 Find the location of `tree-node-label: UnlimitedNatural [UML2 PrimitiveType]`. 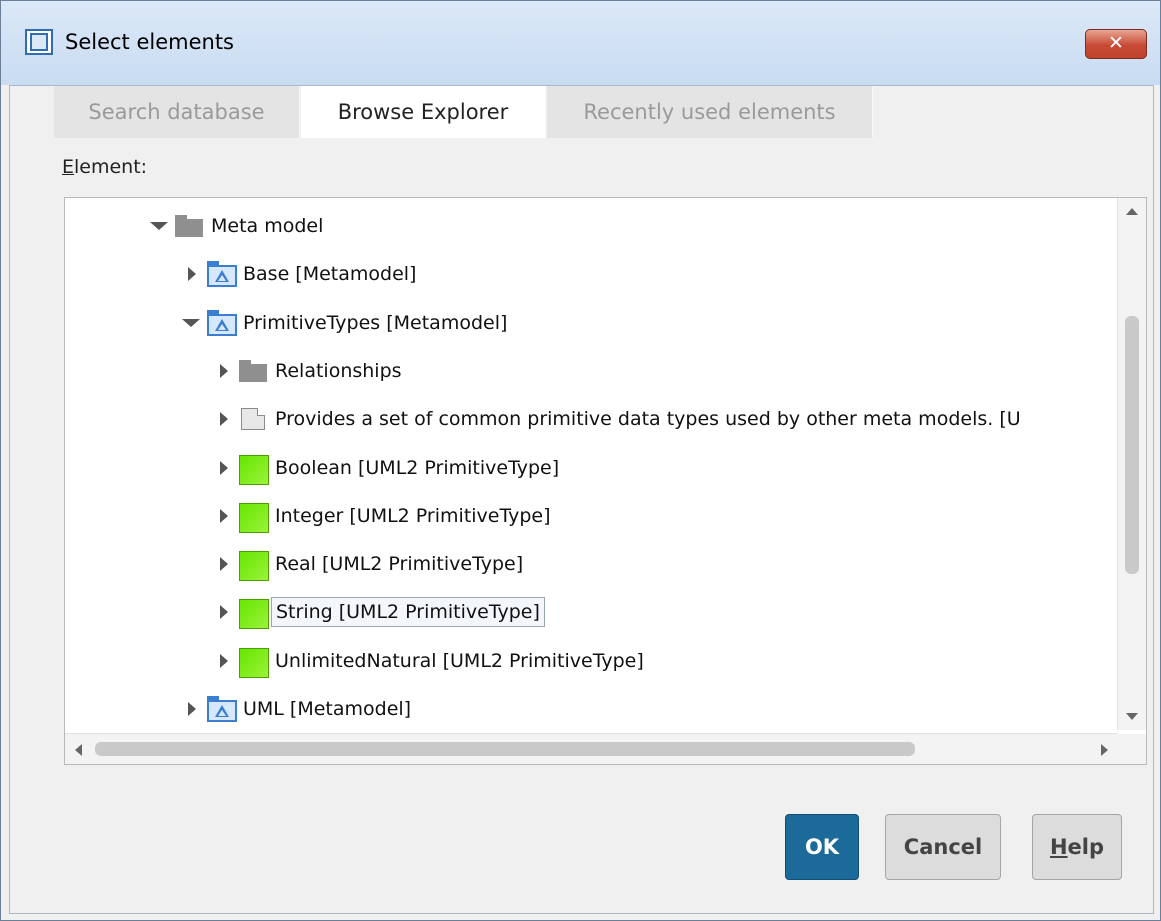

tree-node-label: UnlimitedNatural [UML2 PrimitiveType] is located at coordinates (459, 661).